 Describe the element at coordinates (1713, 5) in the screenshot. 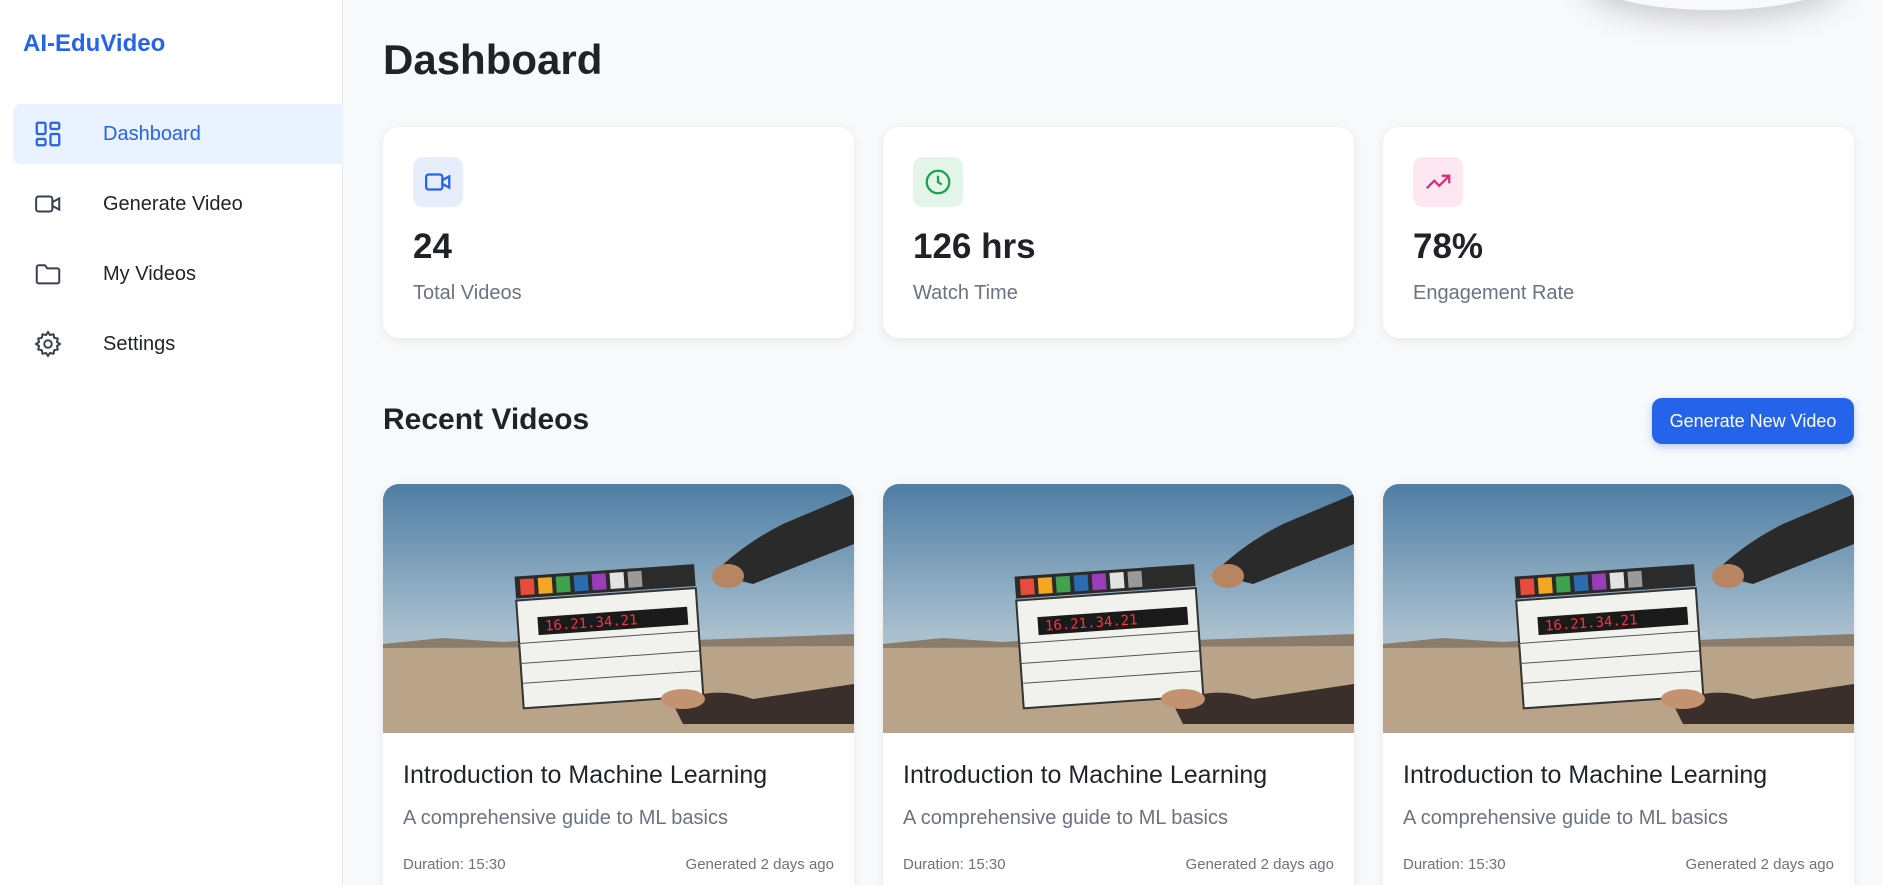

I see `floating-shadow` at that location.